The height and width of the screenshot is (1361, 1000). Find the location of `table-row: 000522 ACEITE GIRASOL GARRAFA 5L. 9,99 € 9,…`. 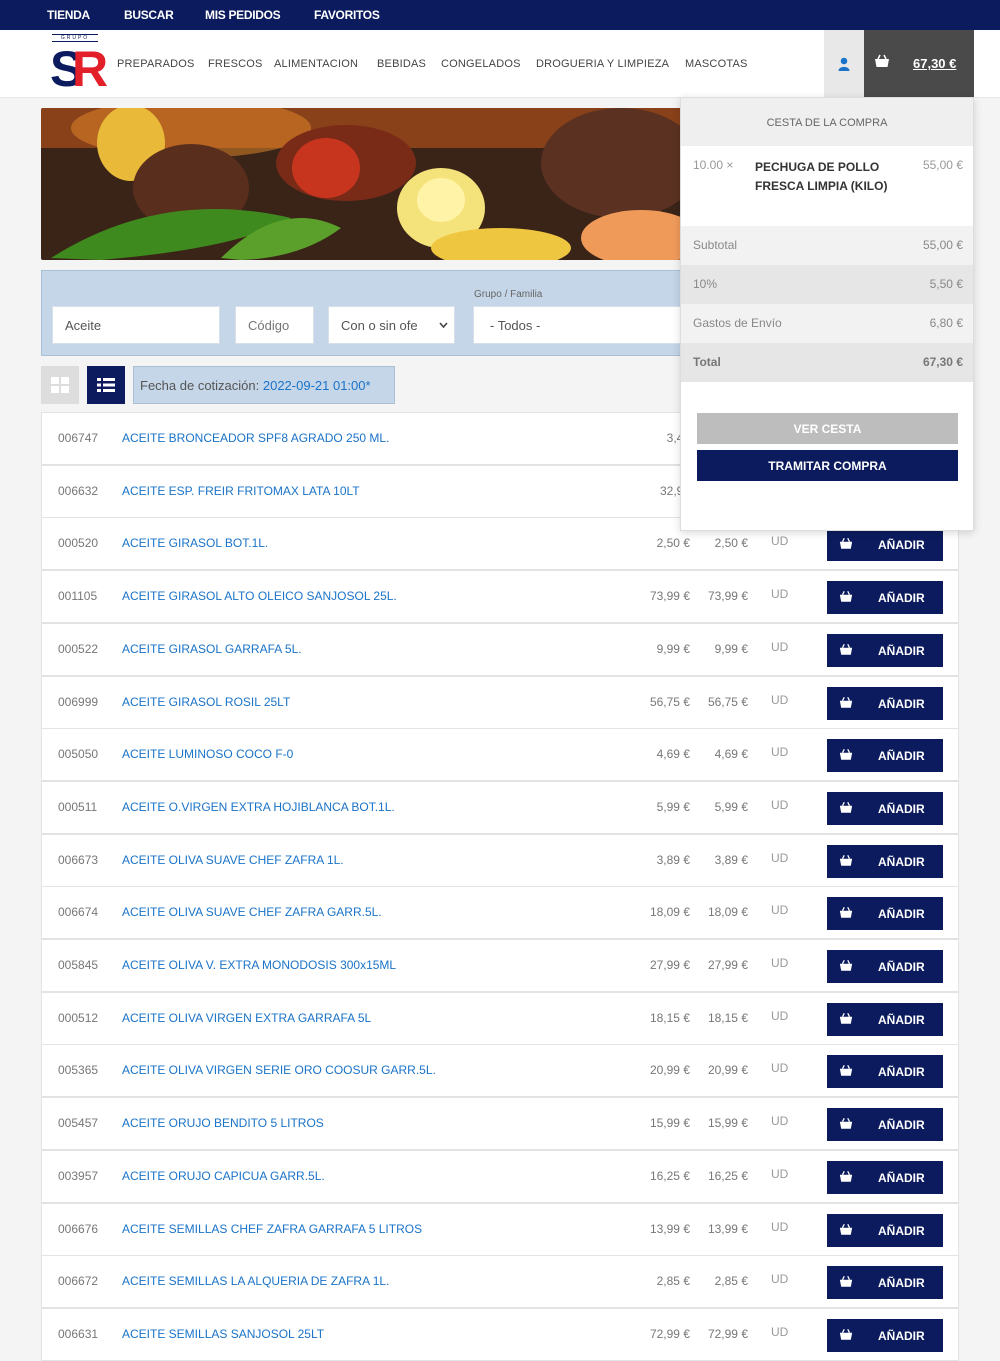

table-row: 000522 ACEITE GIRASOL GARRAFA 5L. 9,99 € 9,… is located at coordinates (500, 649).